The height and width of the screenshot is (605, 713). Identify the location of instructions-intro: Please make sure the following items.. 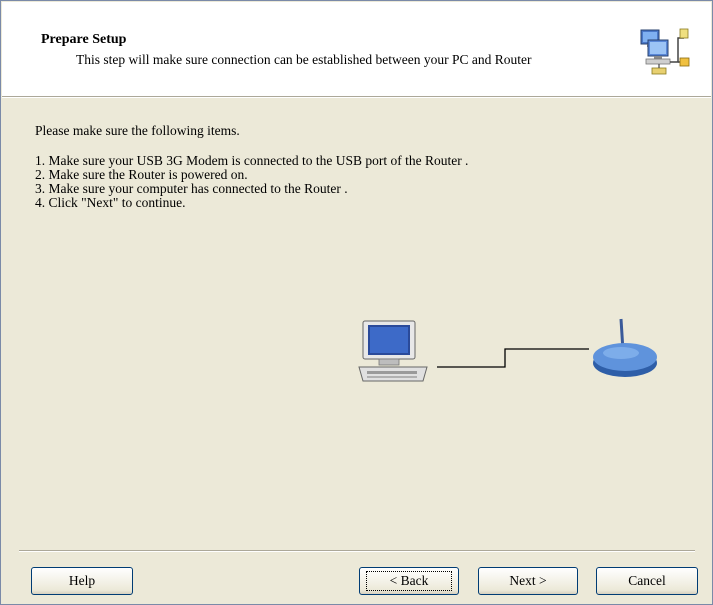
(137, 130).